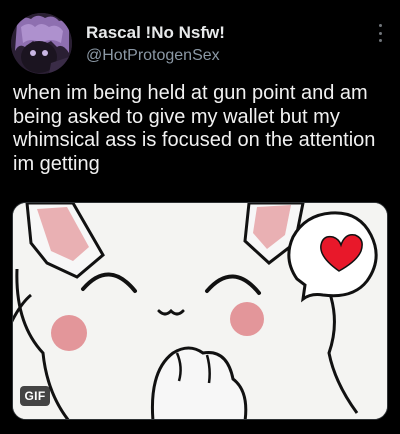 This screenshot has height=434, width=400. I want to click on gif-badge: GIF, so click(35, 396).